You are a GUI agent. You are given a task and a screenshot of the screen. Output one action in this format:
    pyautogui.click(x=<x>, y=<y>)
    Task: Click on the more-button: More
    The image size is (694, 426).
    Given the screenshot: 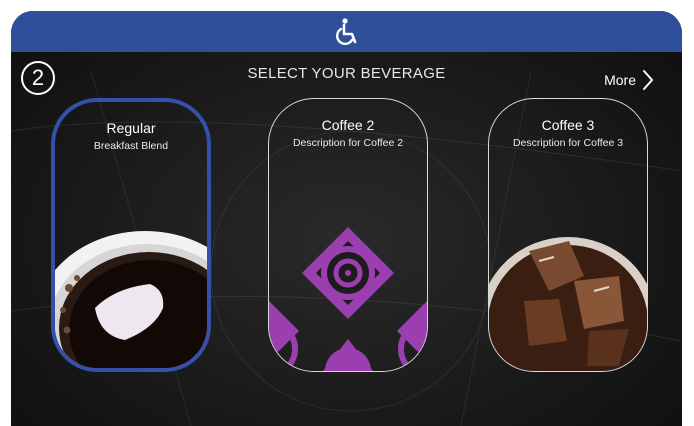 What is the action you would take?
    pyautogui.click(x=629, y=80)
    